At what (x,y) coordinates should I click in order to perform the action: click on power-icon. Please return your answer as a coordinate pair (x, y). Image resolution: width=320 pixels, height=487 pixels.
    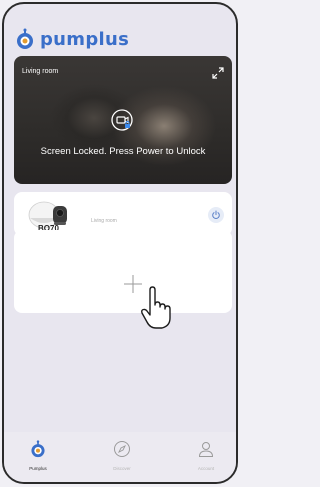
    Looking at the image, I should click on (216, 214).